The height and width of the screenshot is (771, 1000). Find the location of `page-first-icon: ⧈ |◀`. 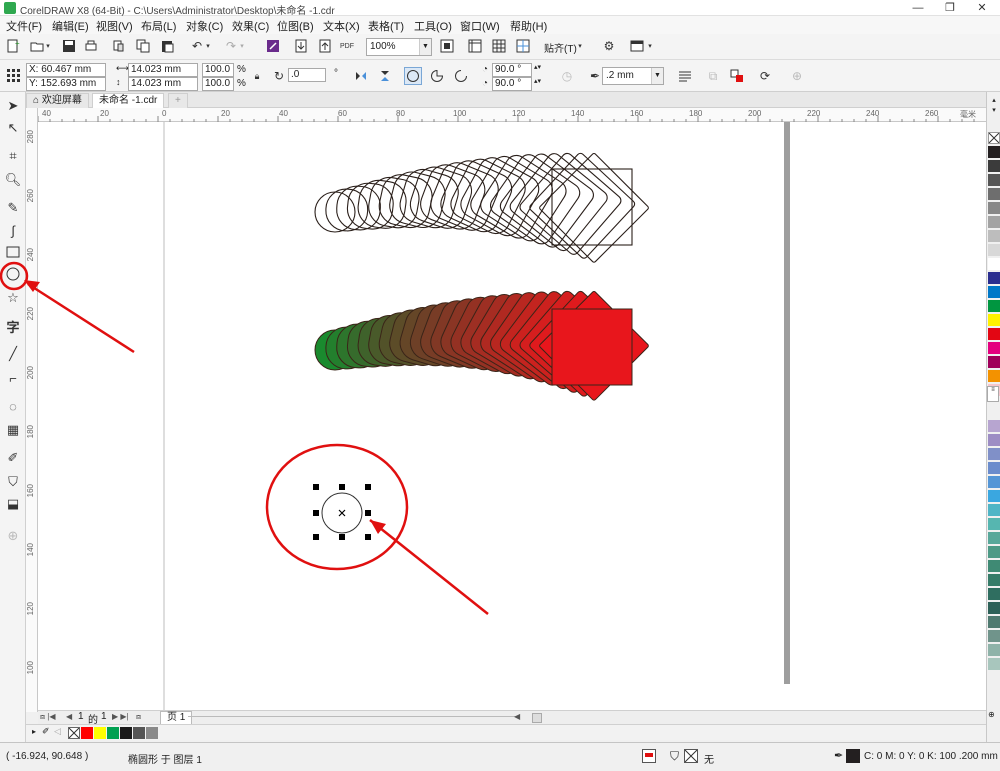

page-first-icon: ⧈ |◀ is located at coordinates (48, 717).